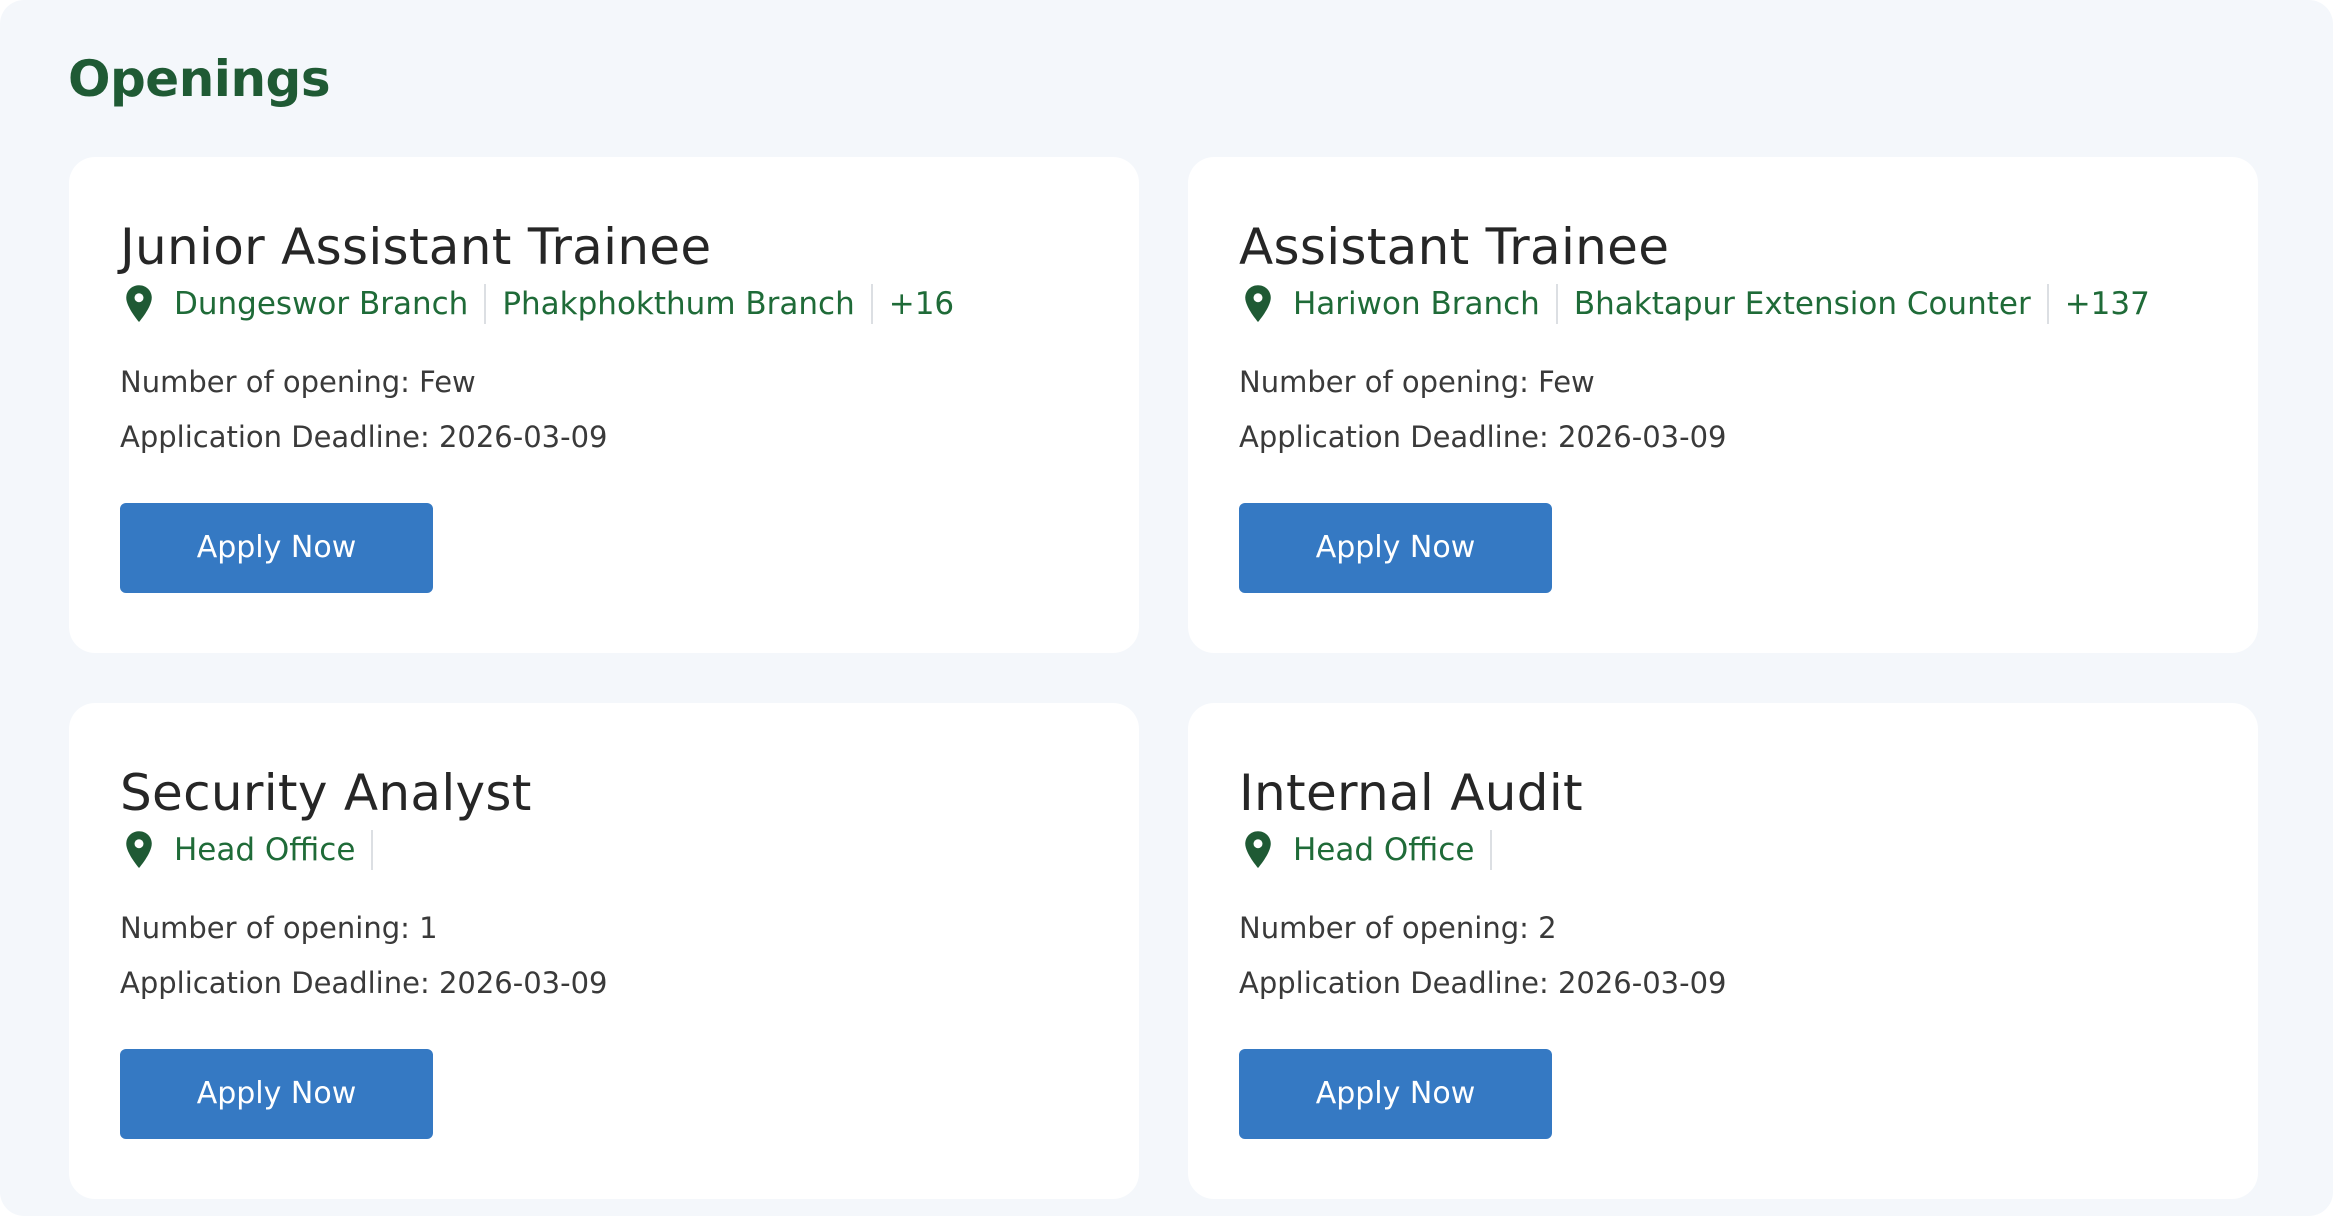  Describe the element at coordinates (1411, 793) in the screenshot. I see `job-title: Internal Audit` at that location.